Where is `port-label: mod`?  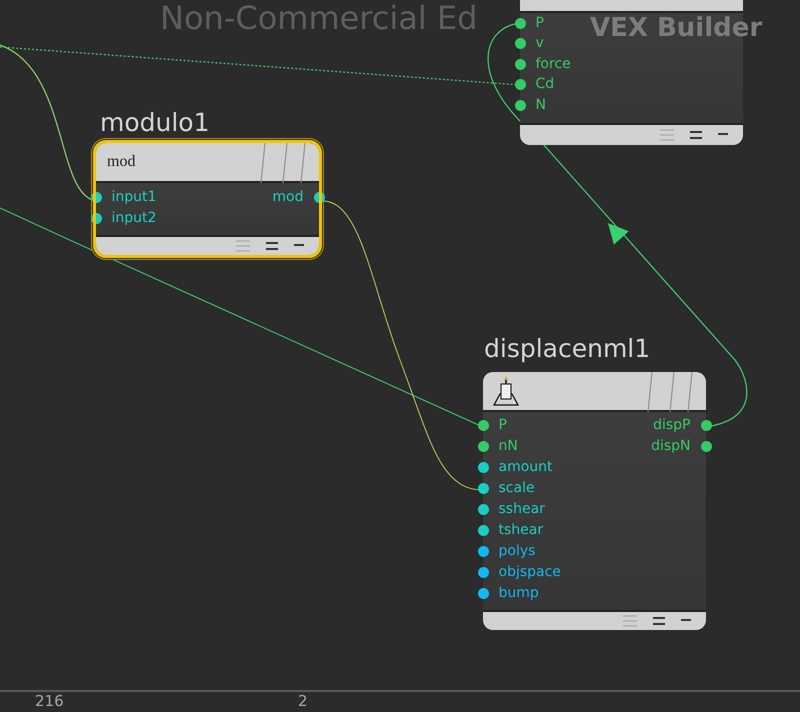
port-label: mod is located at coordinates (288, 198).